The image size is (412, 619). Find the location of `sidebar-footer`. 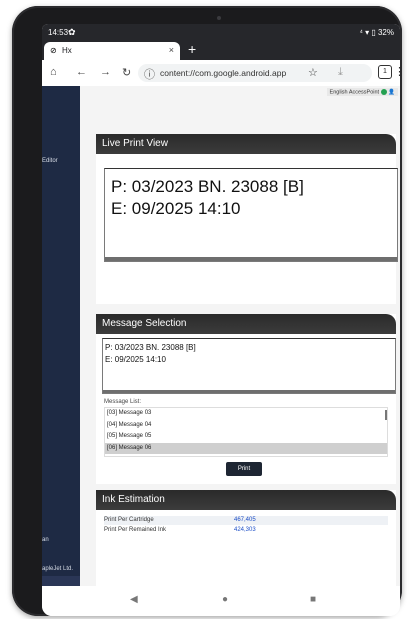

sidebar-footer is located at coordinates (61, 581).